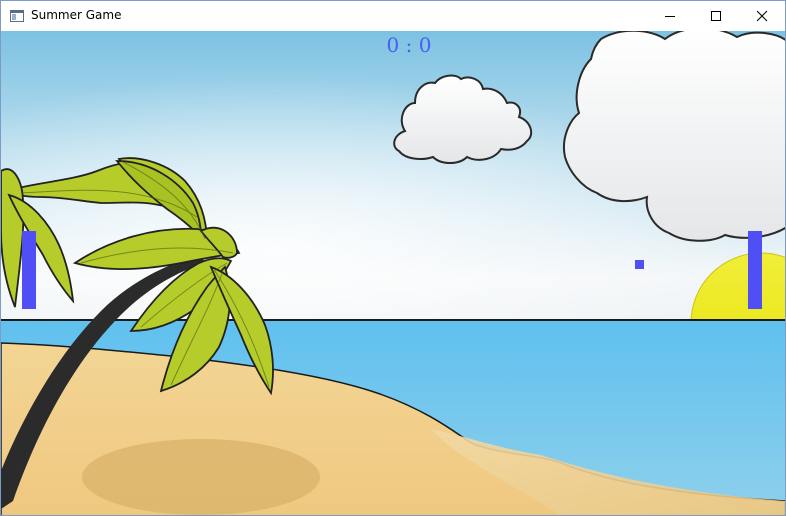 The height and width of the screenshot is (516, 786). Describe the element at coordinates (639, 264) in the screenshot. I see `ball` at that location.